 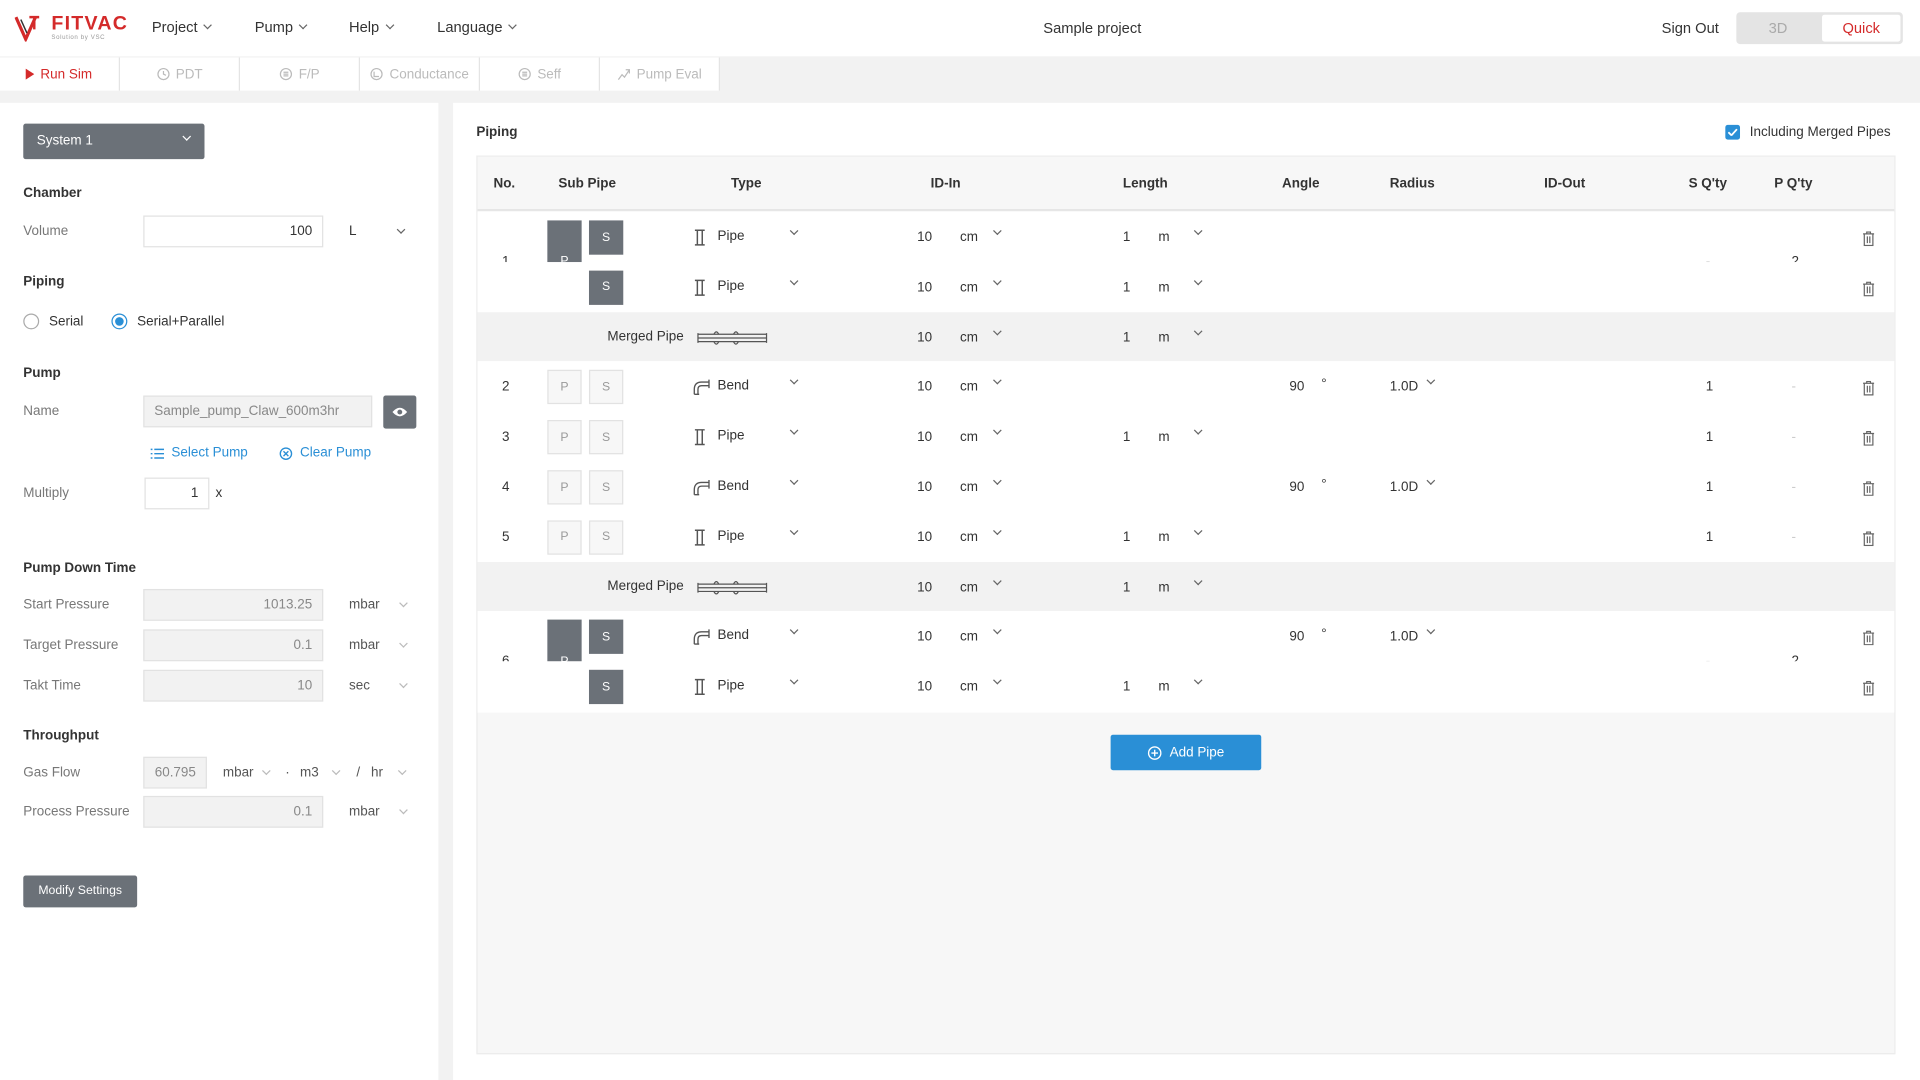 I want to click on pump-name-input: Sample_pump_Claw_600m3hr, so click(x=258, y=411).